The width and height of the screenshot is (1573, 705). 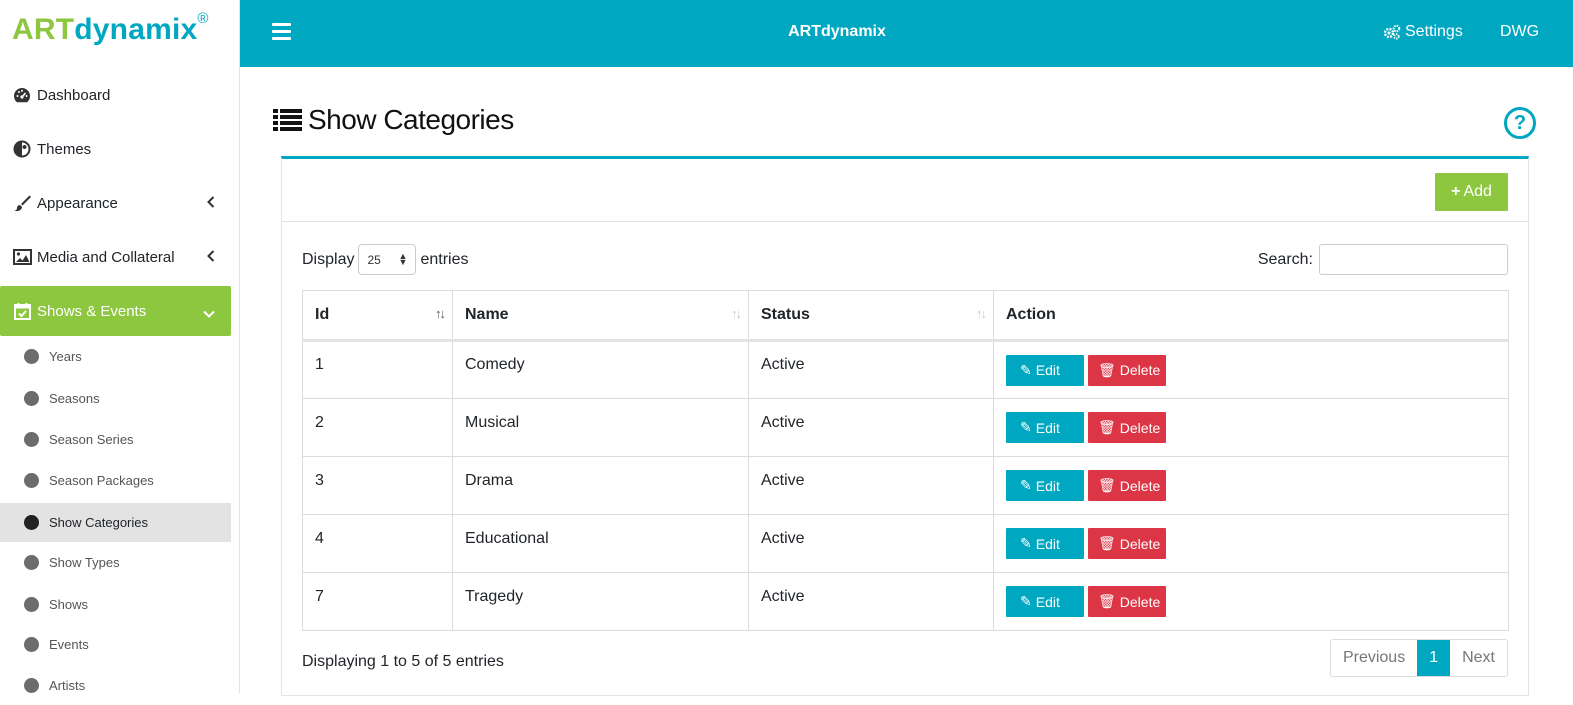 What do you see at coordinates (328, 259) in the screenshot?
I see `display-label: Display` at bounding box center [328, 259].